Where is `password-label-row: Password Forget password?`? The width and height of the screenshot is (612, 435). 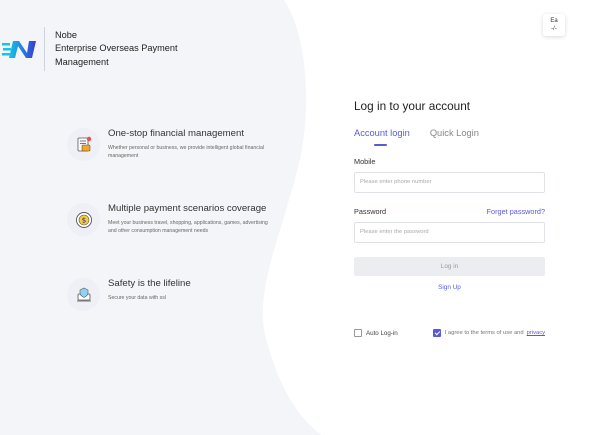 password-label-row: Password Forget password? is located at coordinates (449, 211).